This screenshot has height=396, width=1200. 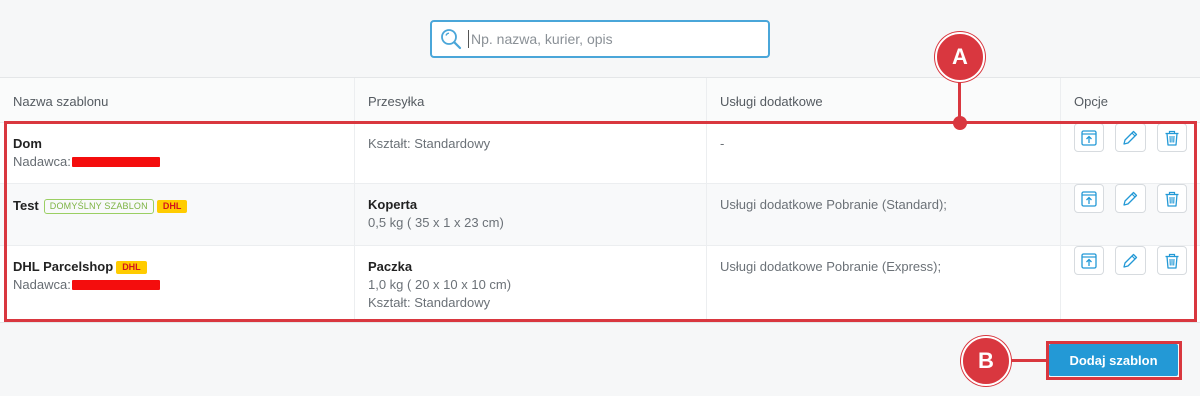 What do you see at coordinates (884, 284) in the screenshot?
I see `services-cell: Usługi dodatkowe Pobranie (Express);` at bounding box center [884, 284].